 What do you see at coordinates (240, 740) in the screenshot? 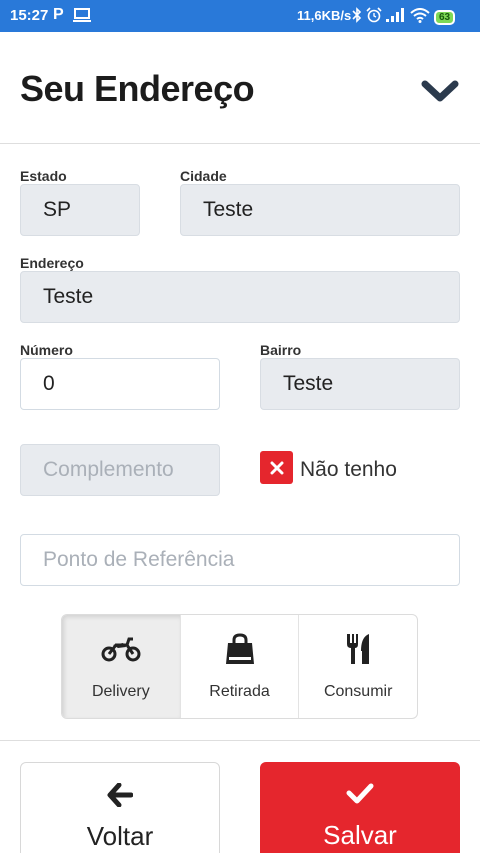
I see `divider` at bounding box center [240, 740].